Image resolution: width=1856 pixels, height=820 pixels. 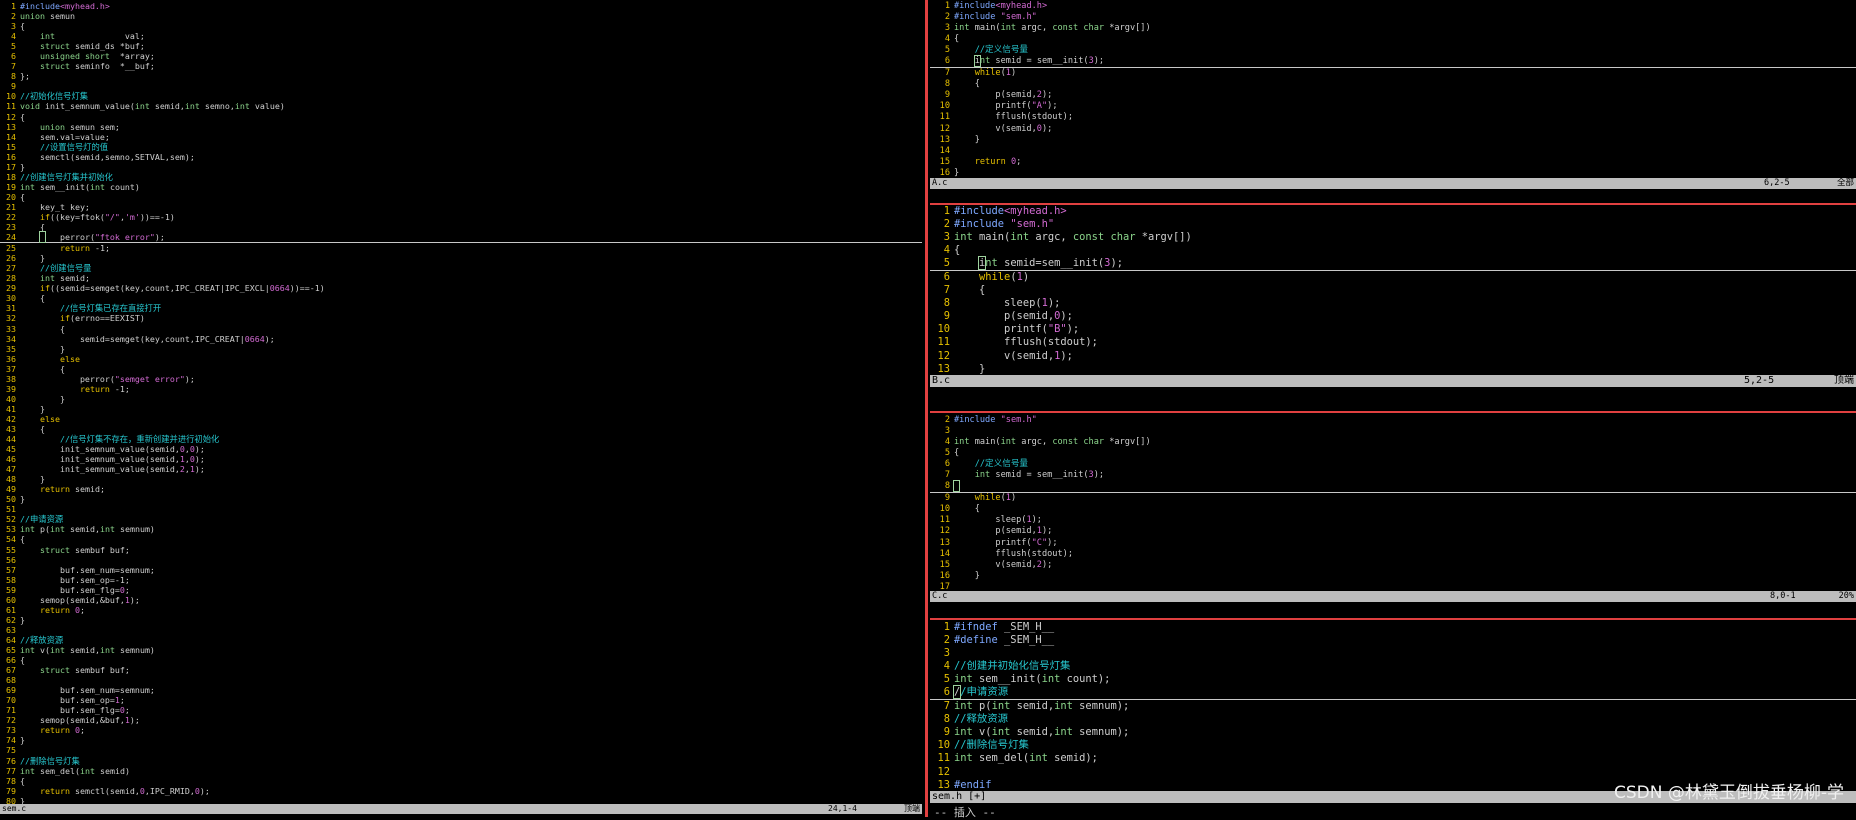 I want to click on code-line: 46 init_semnum_value(semid,1,0);, so click(x=461, y=459).